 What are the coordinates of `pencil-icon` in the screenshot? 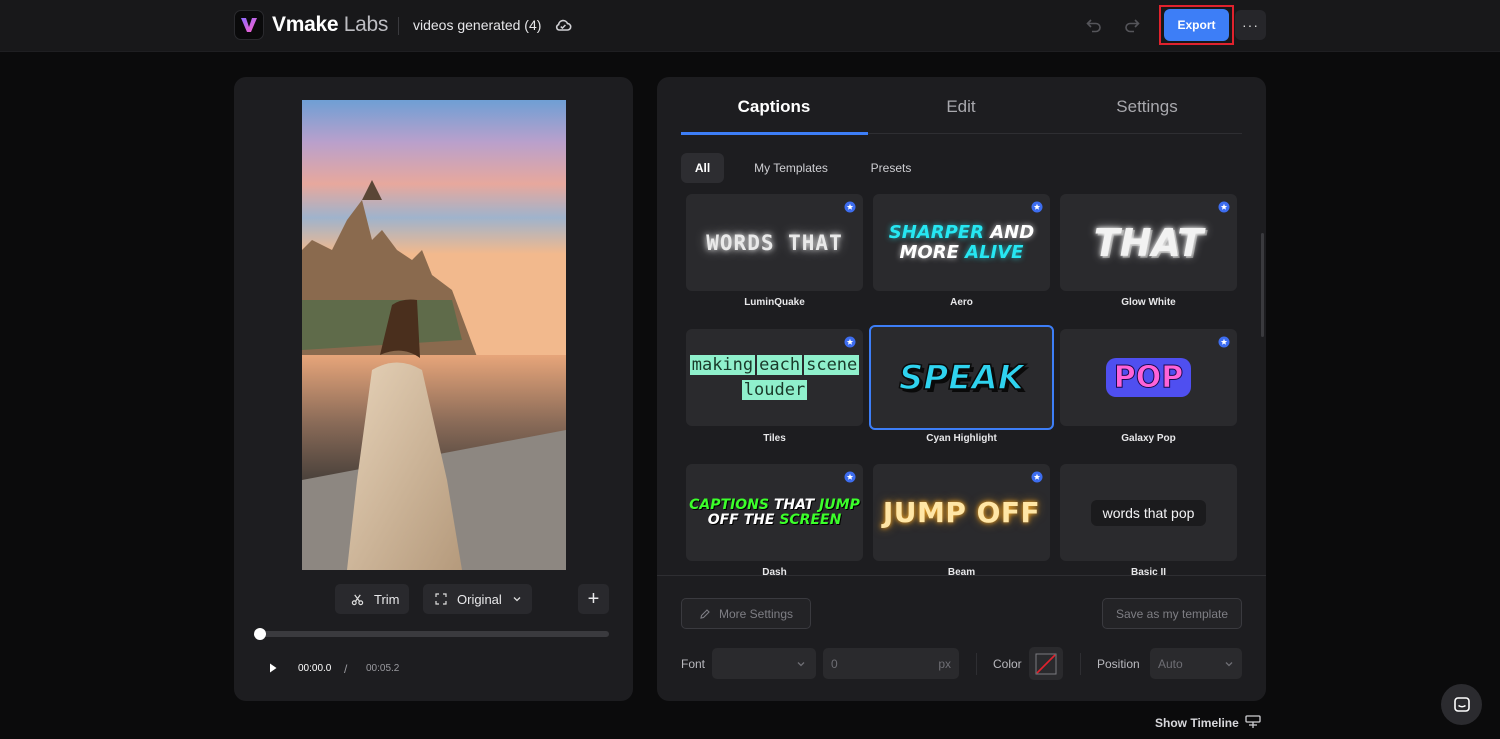 It's located at (705, 613).